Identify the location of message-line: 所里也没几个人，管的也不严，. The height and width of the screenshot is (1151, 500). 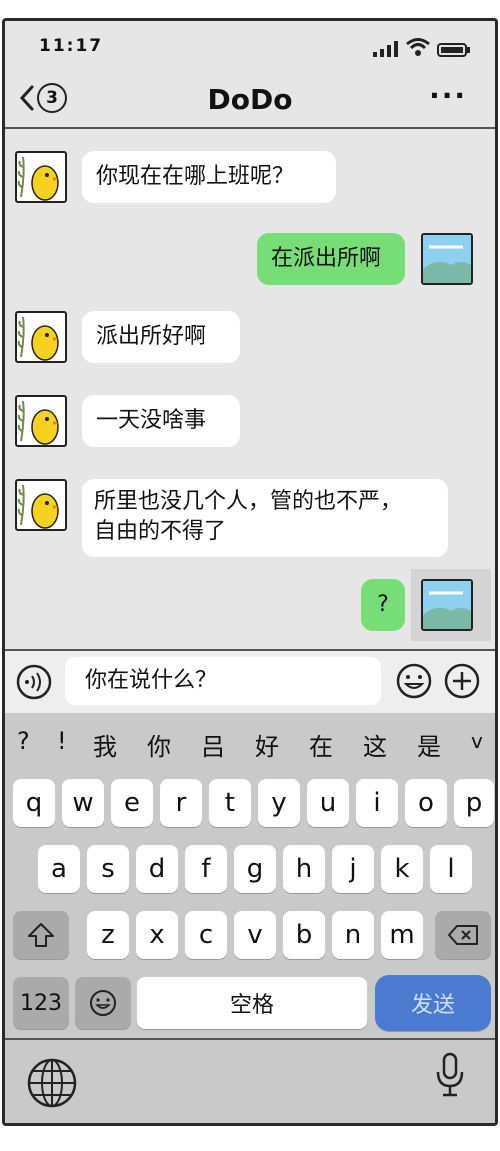
(248, 501).